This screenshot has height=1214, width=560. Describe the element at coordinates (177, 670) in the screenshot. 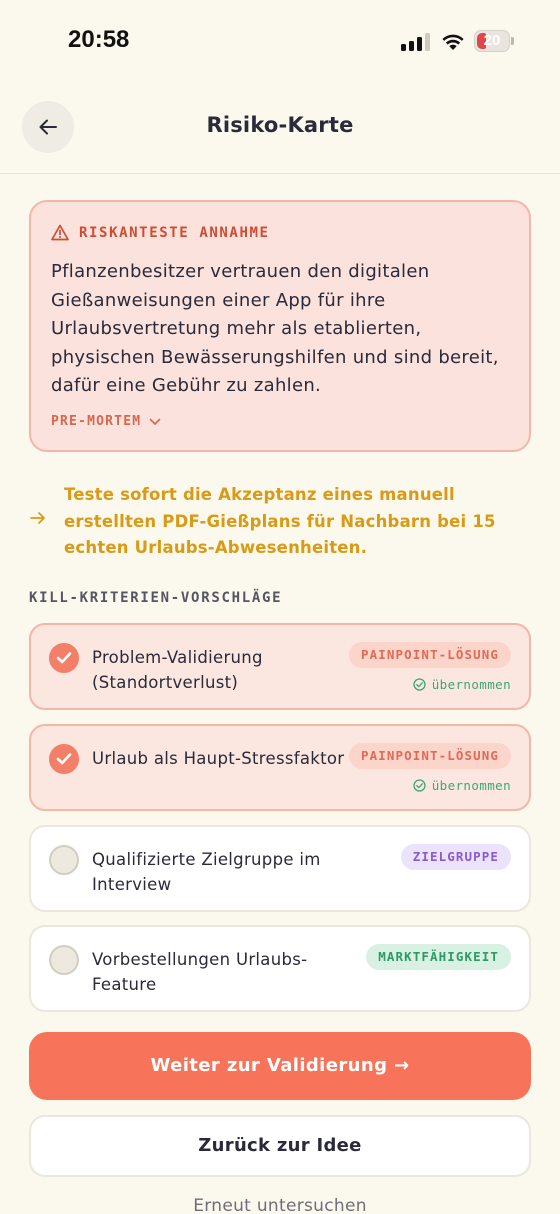

I see `criterion-label: Problem-Validierung (Standortverlust)` at that location.